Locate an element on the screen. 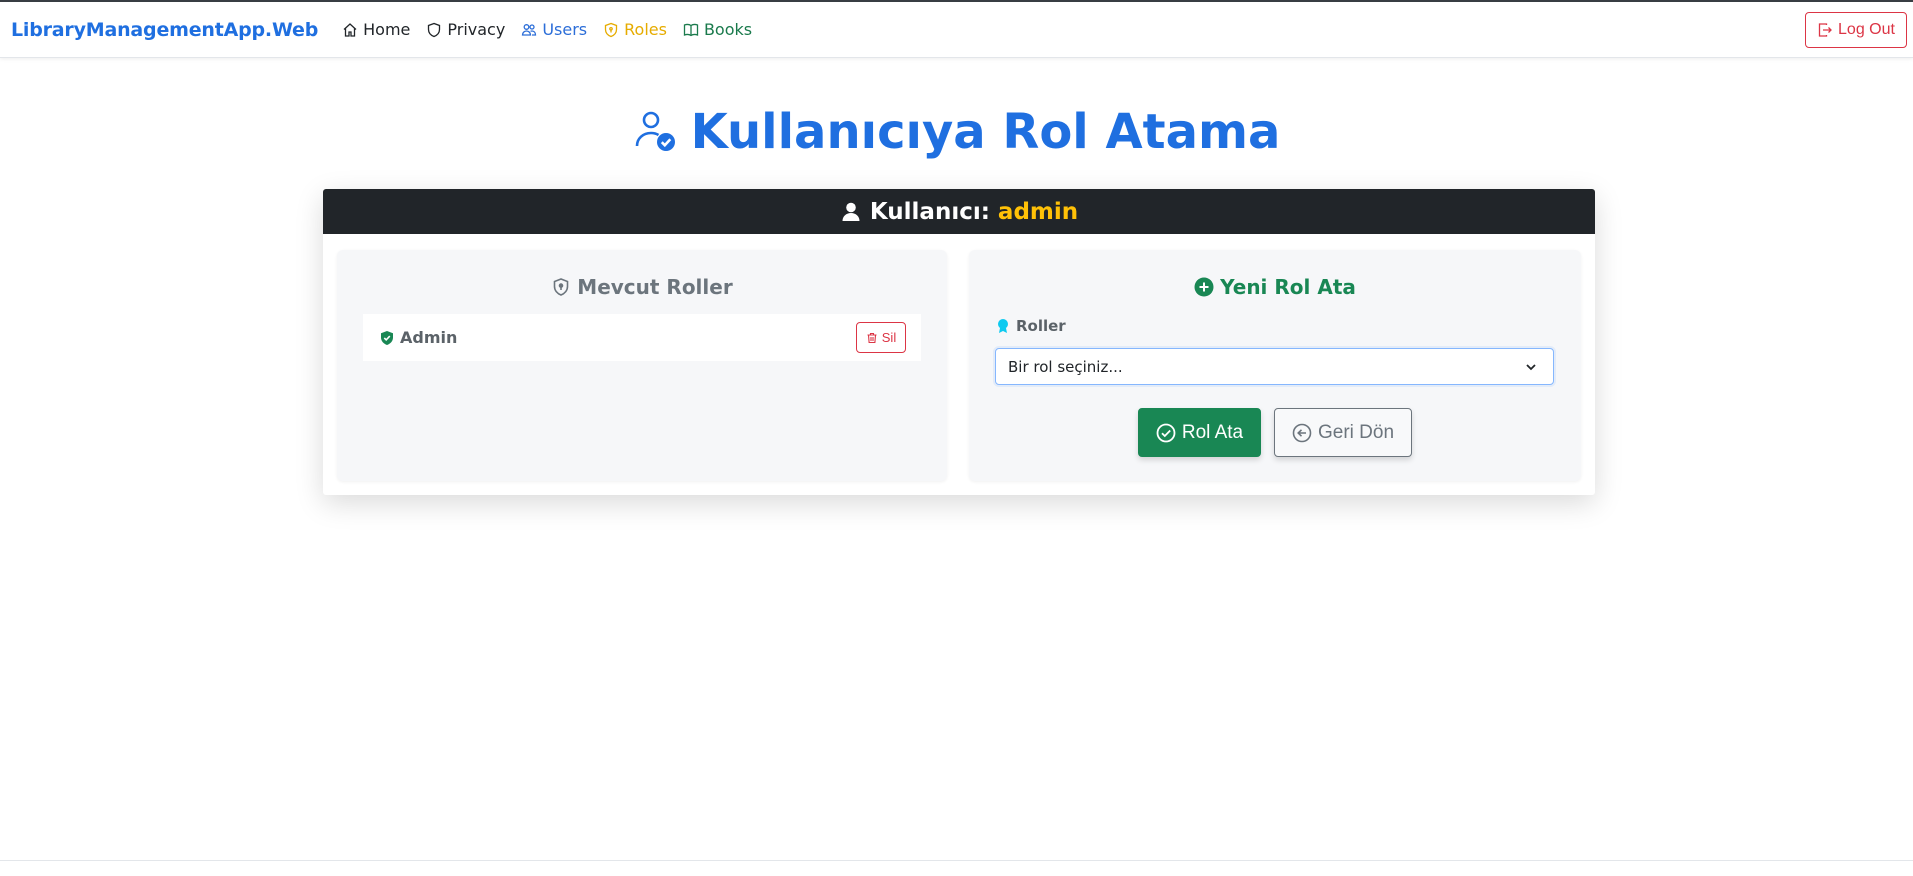 This screenshot has width=1913, height=876. nav-roles: Roles is located at coordinates (635, 29).